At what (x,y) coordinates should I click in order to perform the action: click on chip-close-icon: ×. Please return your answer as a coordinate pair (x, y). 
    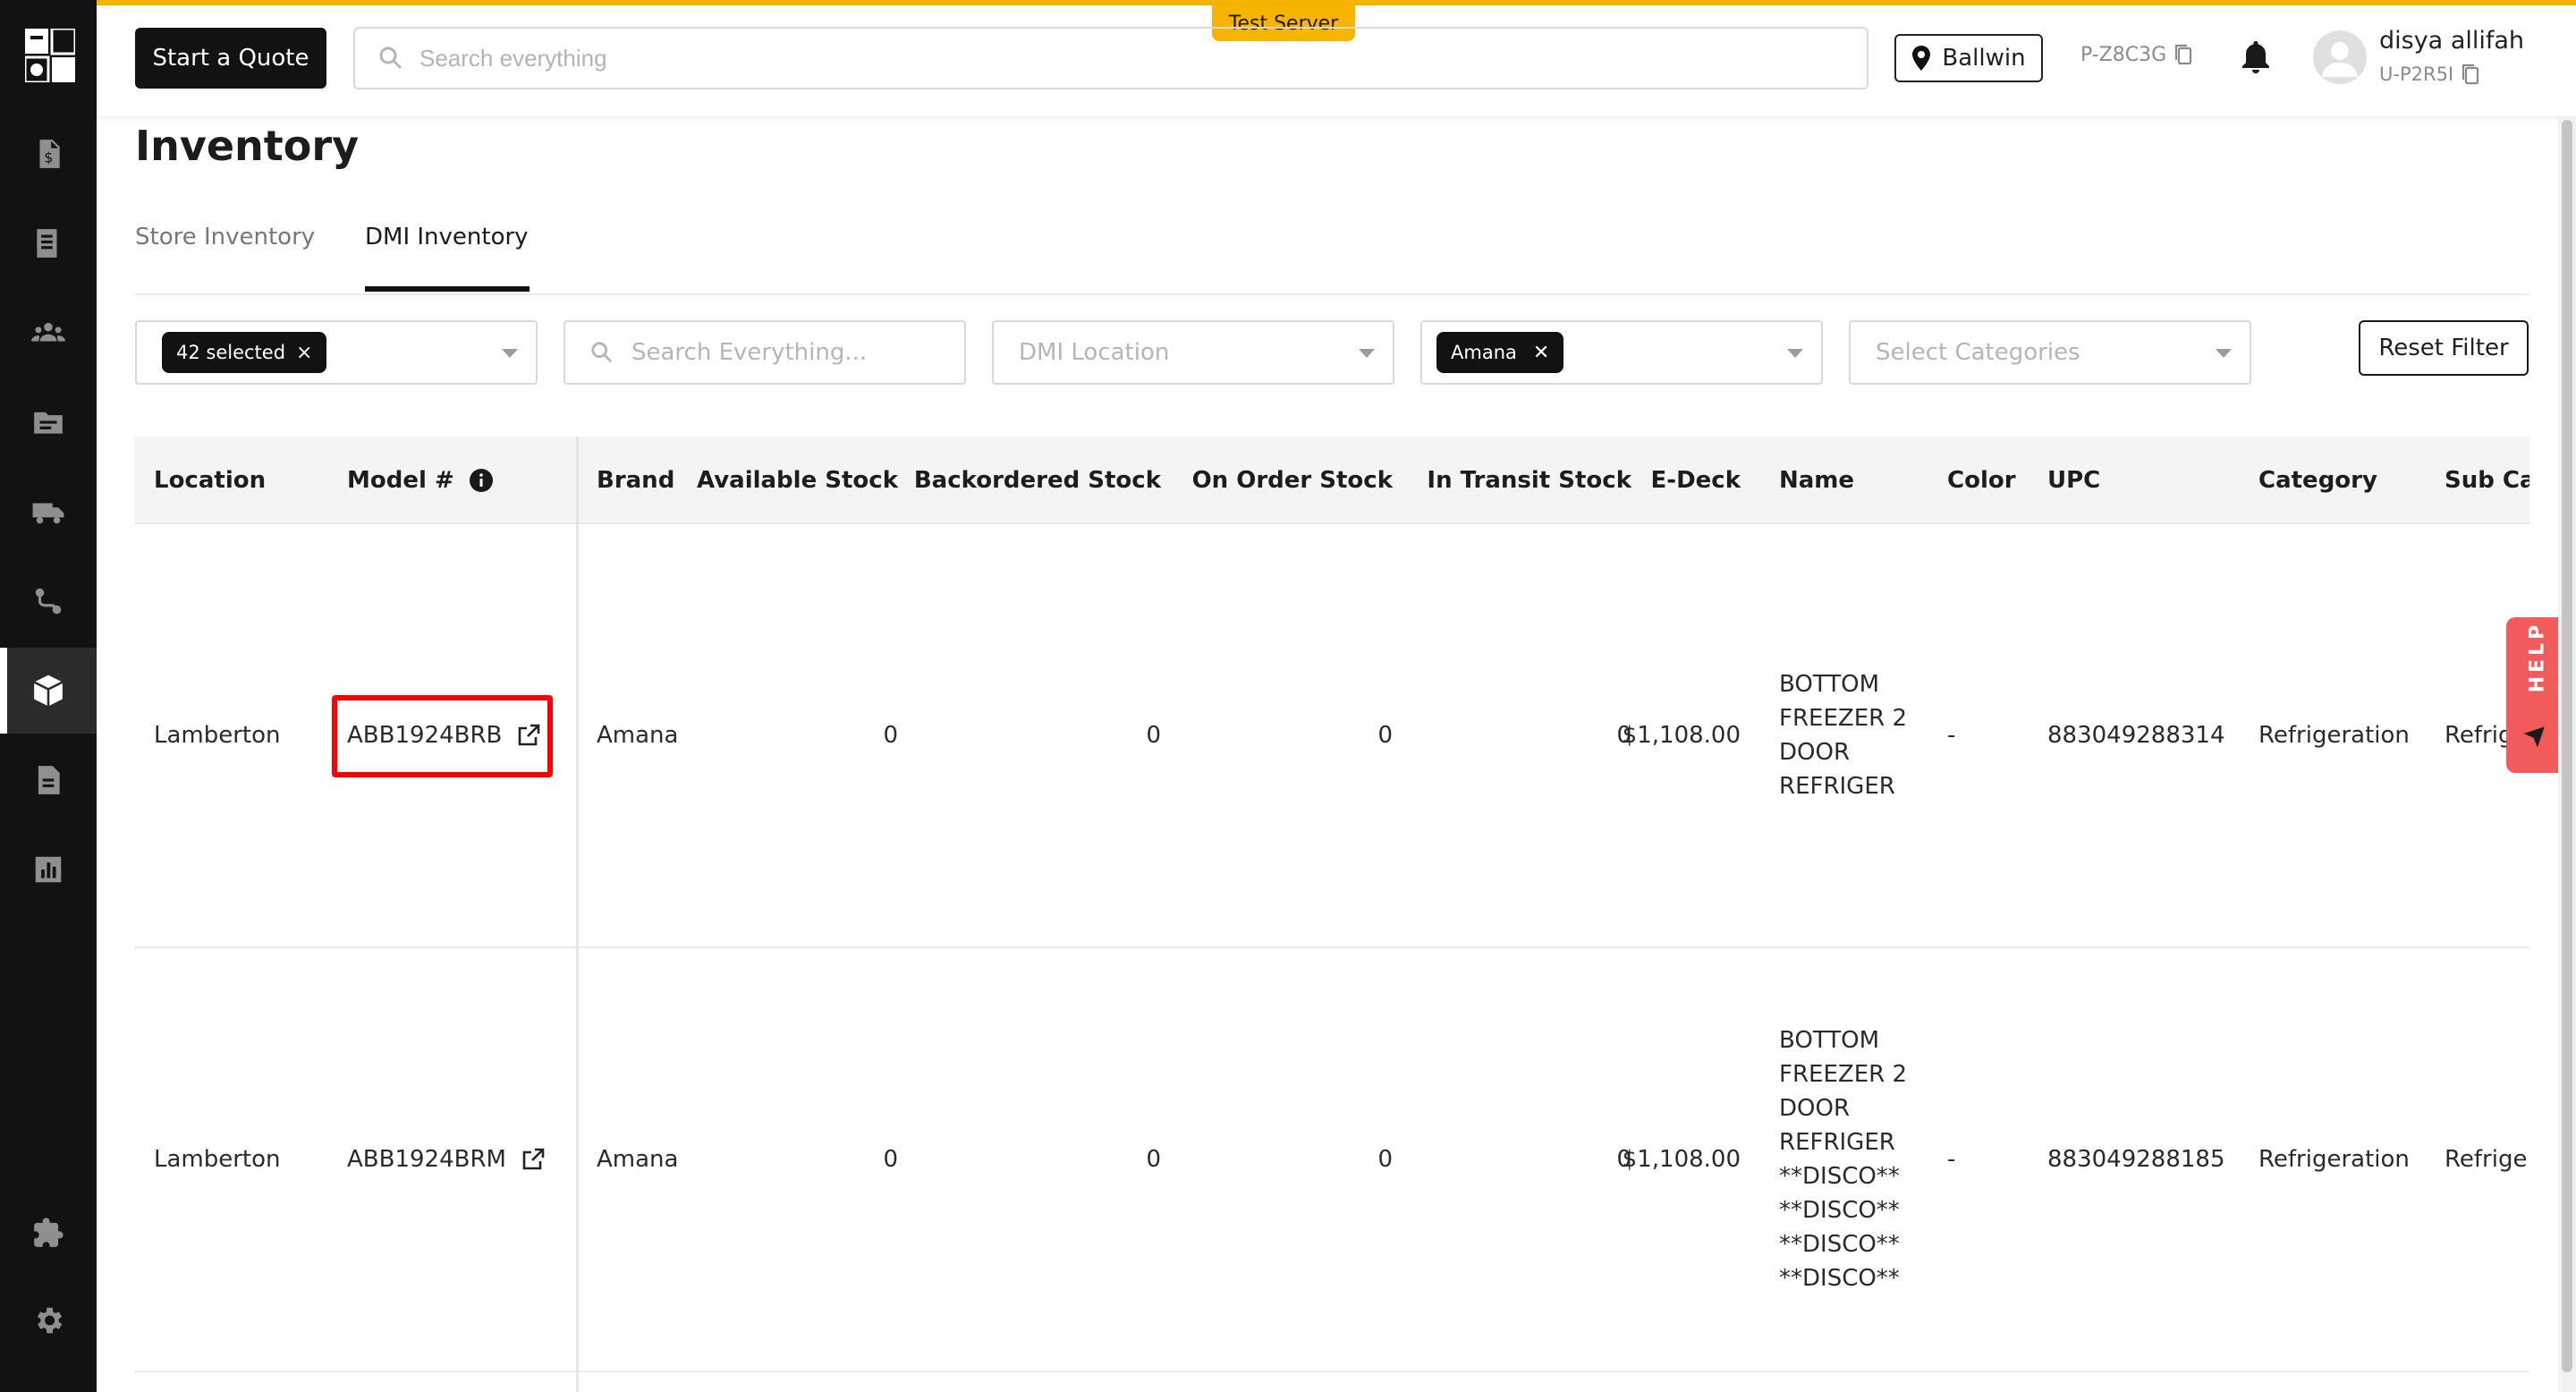
    Looking at the image, I should click on (304, 353).